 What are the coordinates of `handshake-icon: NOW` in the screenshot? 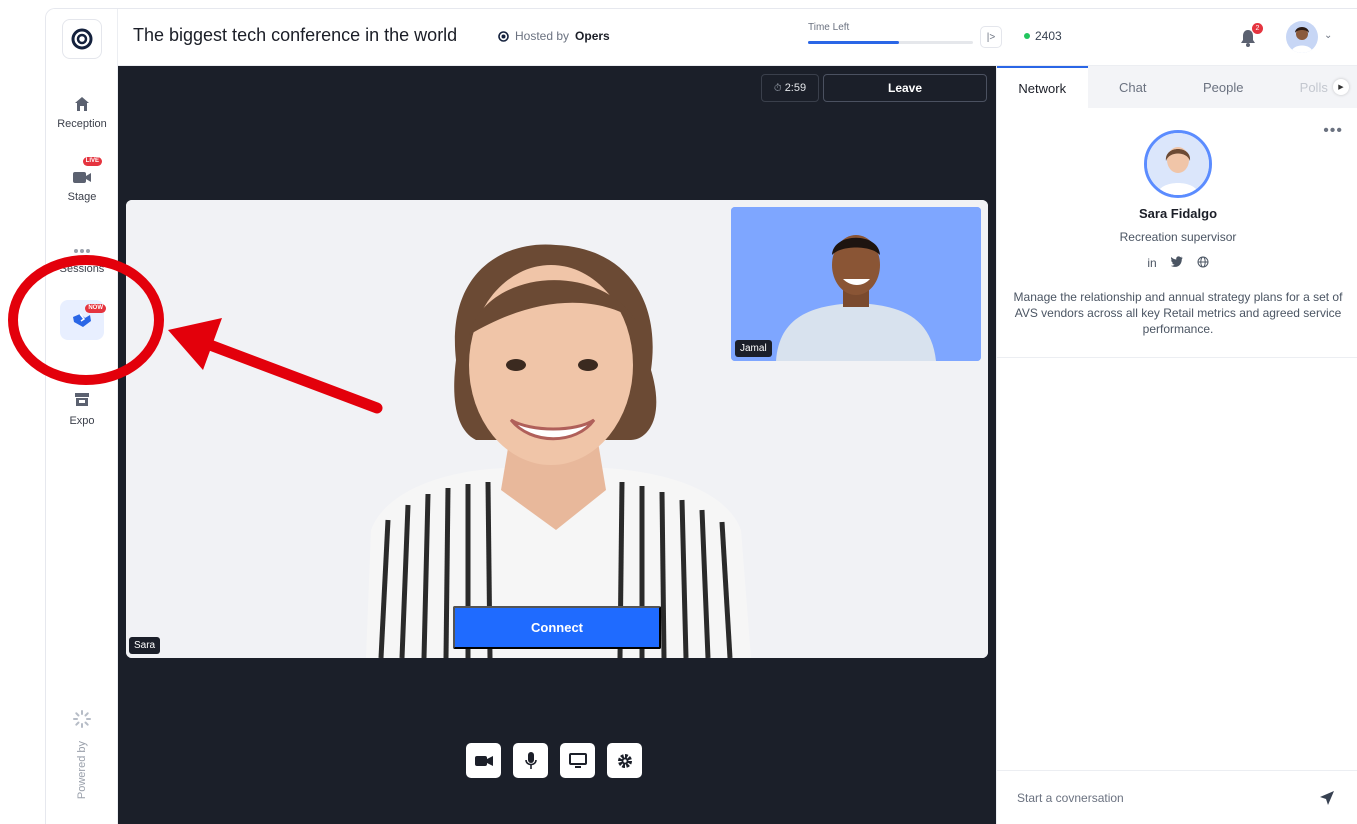 It's located at (83, 320).